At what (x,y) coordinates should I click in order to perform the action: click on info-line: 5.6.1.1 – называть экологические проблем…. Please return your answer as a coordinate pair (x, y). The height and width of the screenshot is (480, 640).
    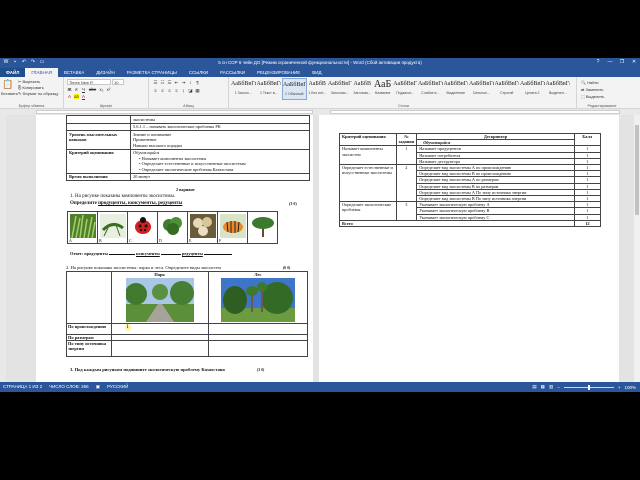
    Looking at the image, I should click on (177, 126).